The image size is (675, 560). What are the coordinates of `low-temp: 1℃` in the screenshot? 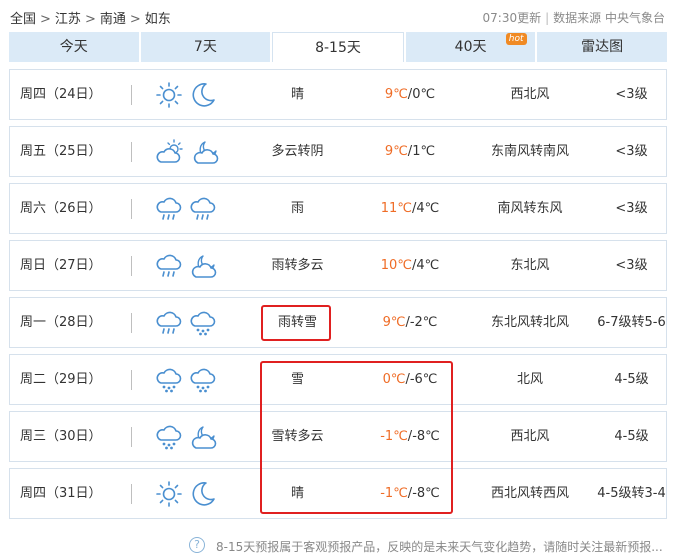 It's located at (424, 151).